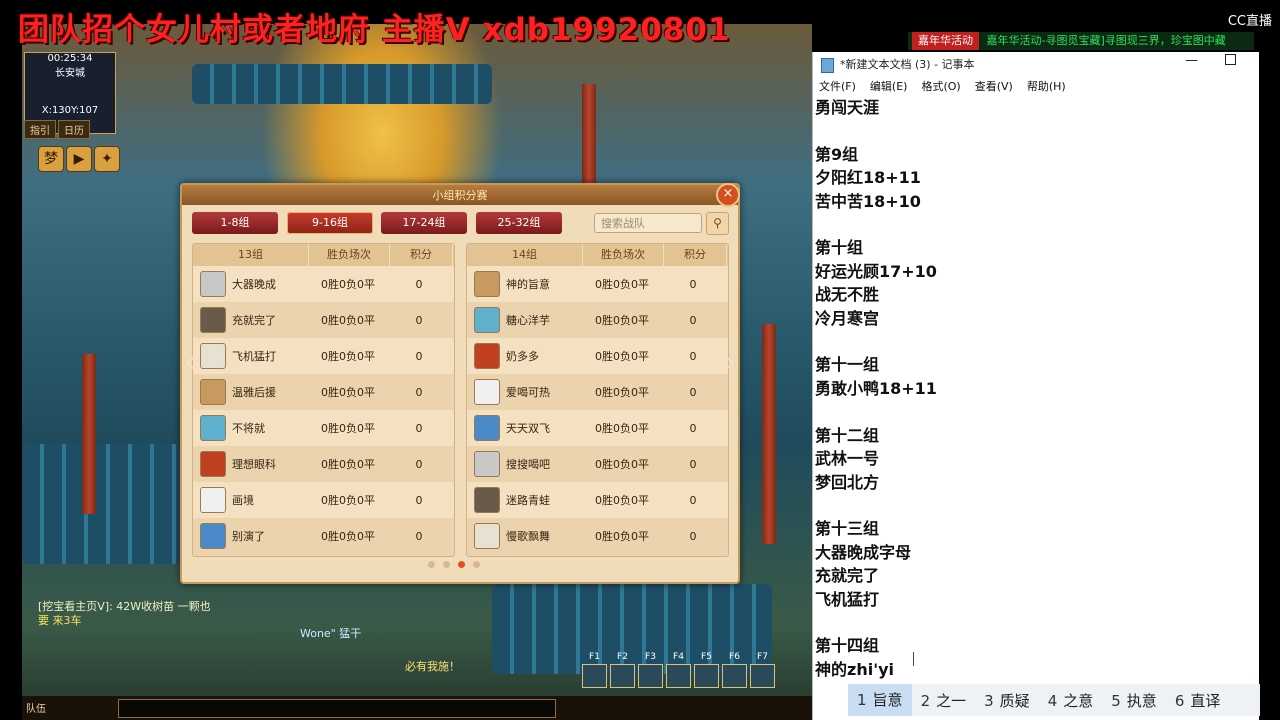 This screenshot has width=1280, height=720. What do you see at coordinates (597, 392) in the screenshot?
I see `table-row: 爱喝可热 0胜0负0平 0` at bounding box center [597, 392].